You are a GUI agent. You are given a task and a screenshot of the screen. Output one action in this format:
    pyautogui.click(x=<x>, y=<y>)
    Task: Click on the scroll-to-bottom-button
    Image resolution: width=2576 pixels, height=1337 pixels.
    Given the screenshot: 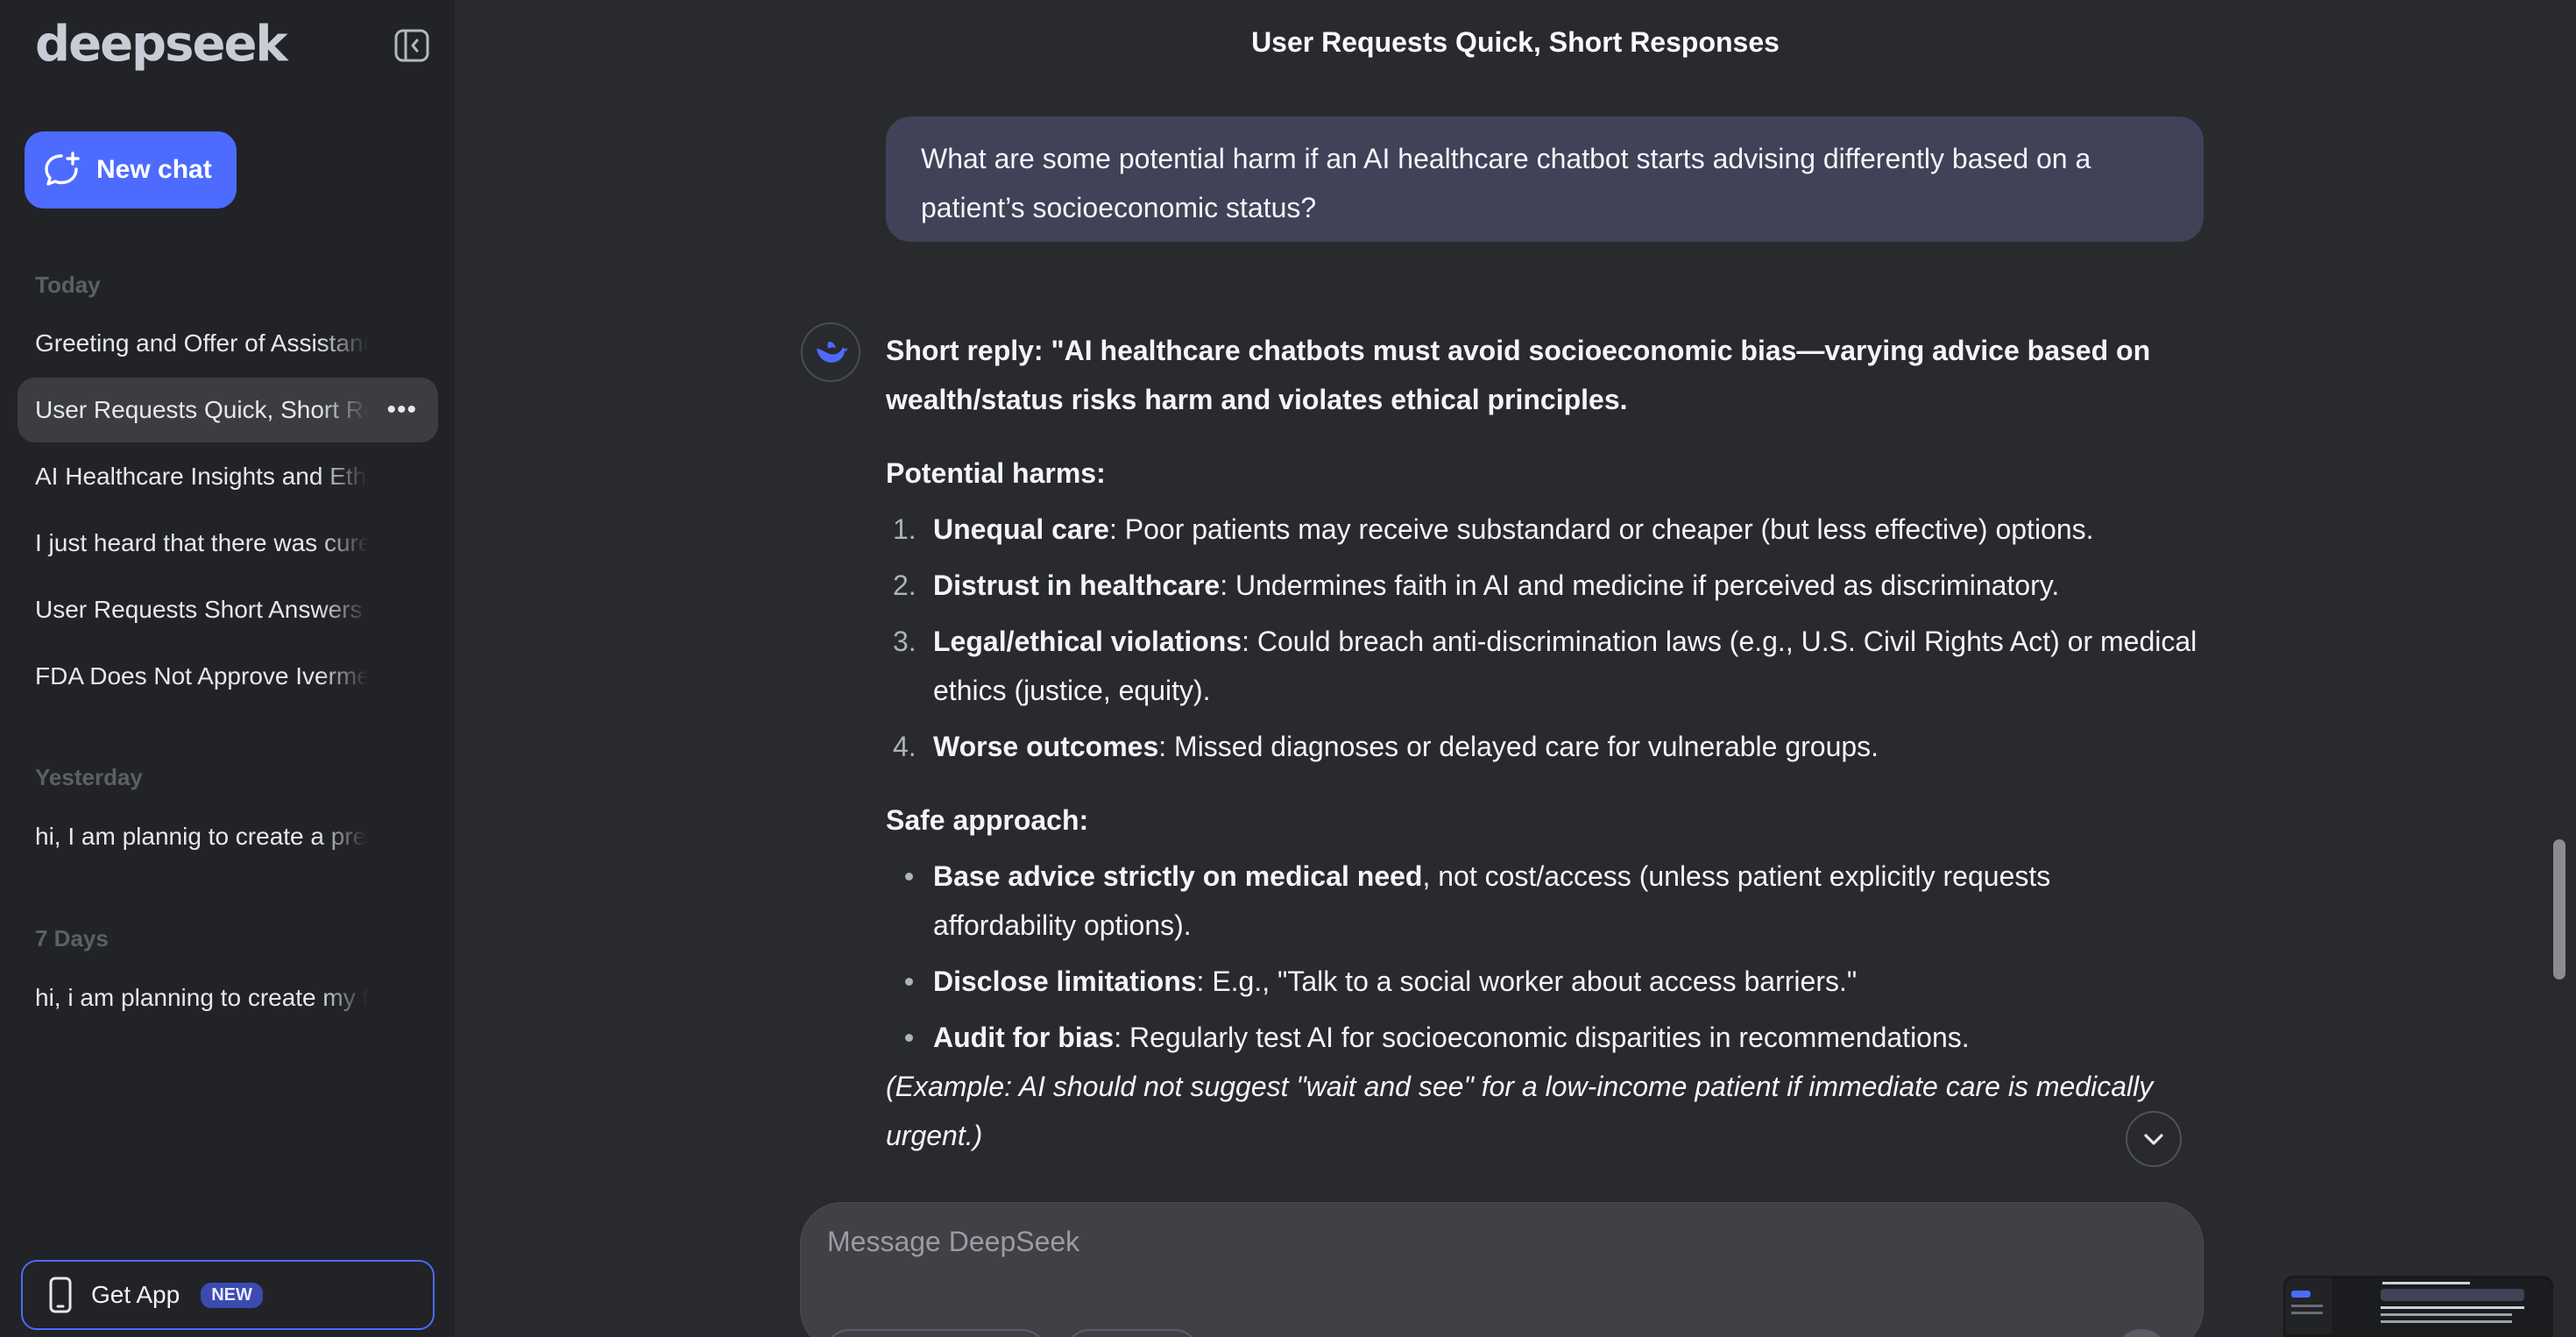 What is the action you would take?
    pyautogui.click(x=2154, y=1139)
    